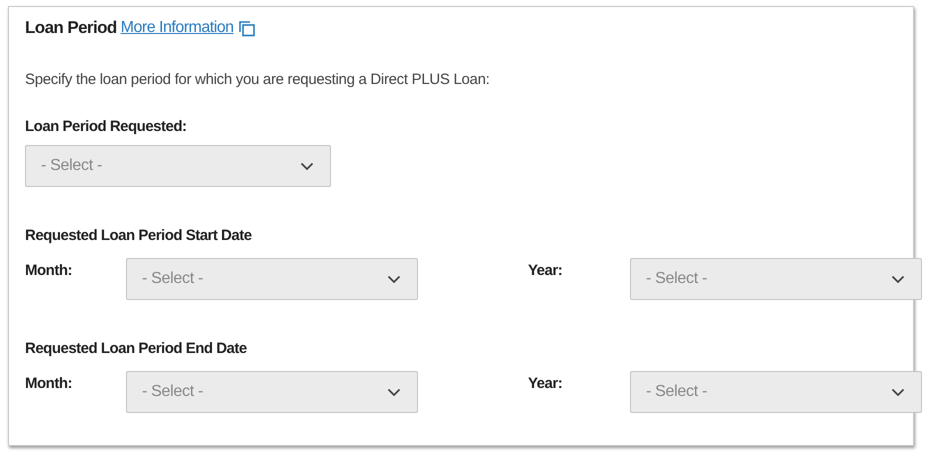  What do you see at coordinates (247, 28) in the screenshot?
I see `copy-icon` at bounding box center [247, 28].